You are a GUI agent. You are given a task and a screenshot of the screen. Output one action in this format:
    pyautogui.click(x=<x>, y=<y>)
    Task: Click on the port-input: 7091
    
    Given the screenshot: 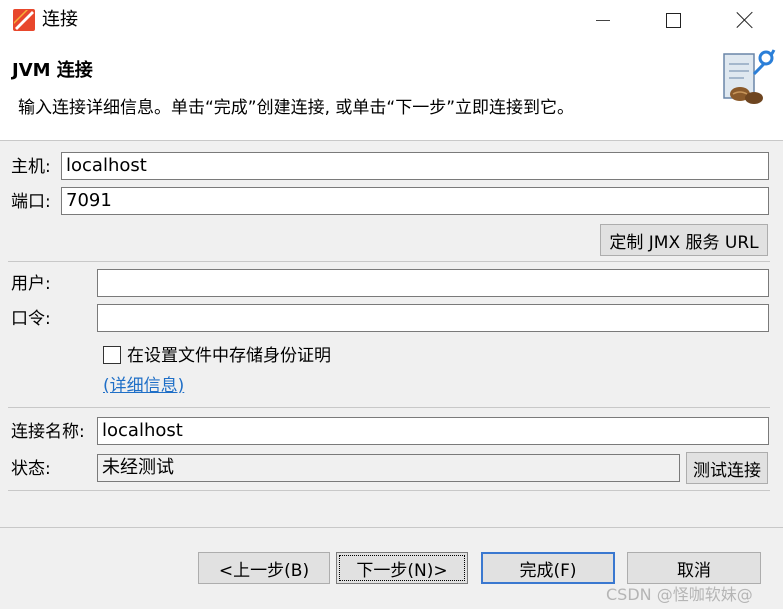 What is the action you would take?
    pyautogui.click(x=415, y=201)
    